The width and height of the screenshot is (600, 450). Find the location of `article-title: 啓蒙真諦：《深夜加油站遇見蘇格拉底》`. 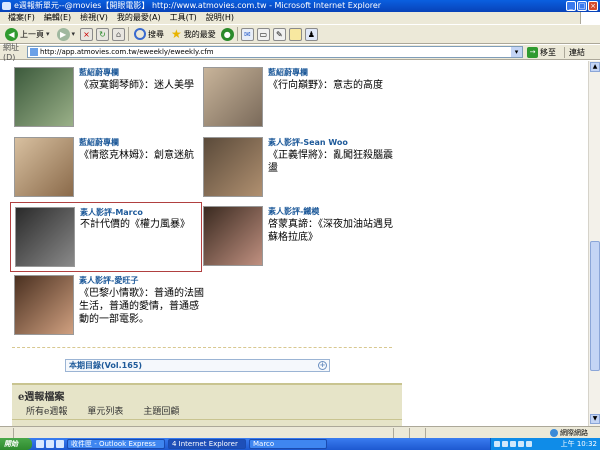

article-title: 啓蒙真諦：《深夜加油站遇見蘇格拉底》 is located at coordinates (330, 231).